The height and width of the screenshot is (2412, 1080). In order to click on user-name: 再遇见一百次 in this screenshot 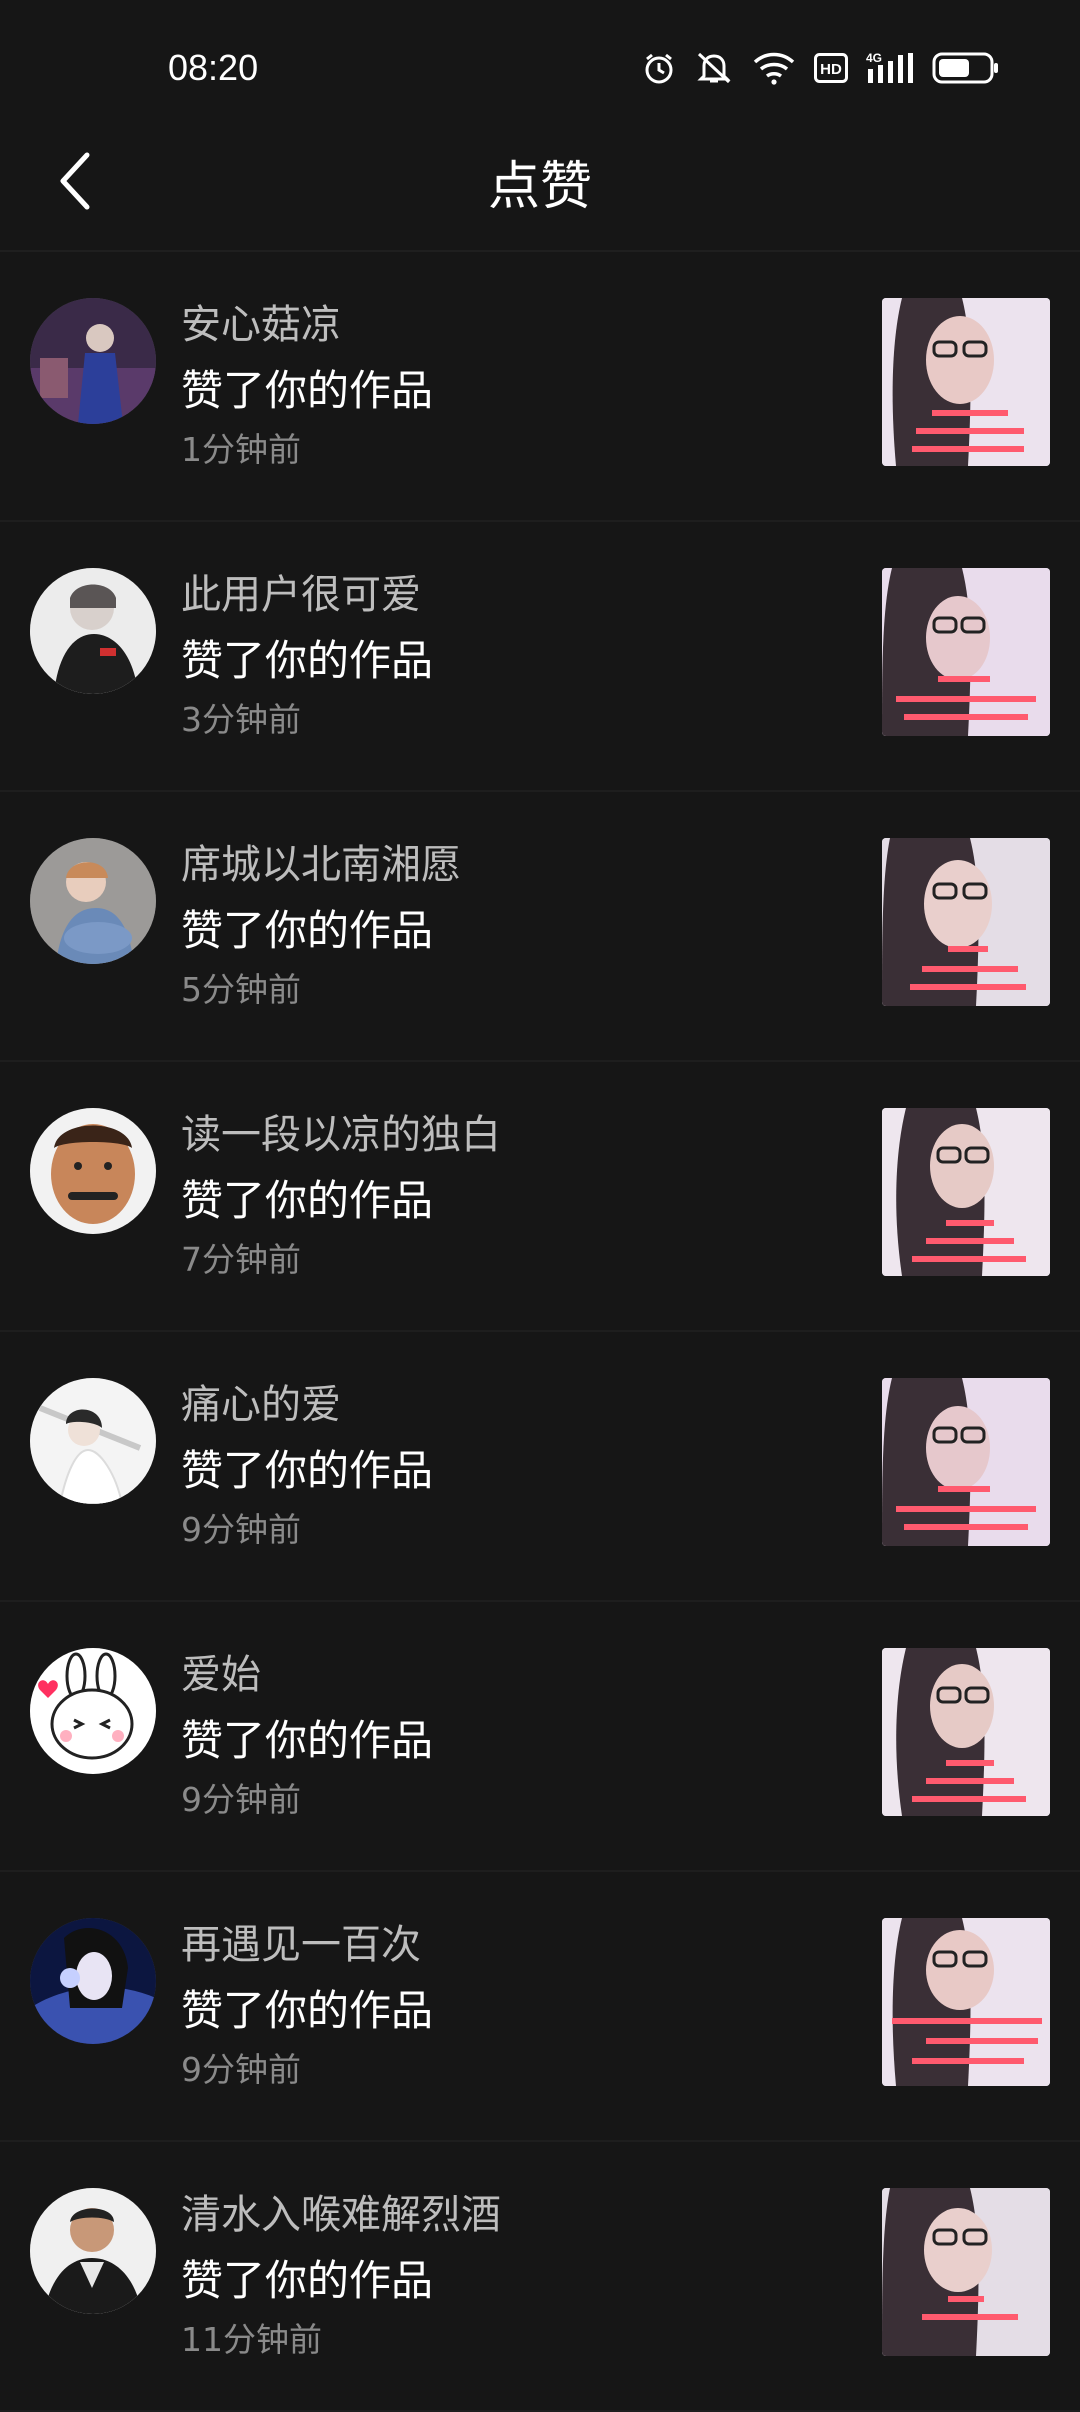, I will do `click(307, 1945)`.